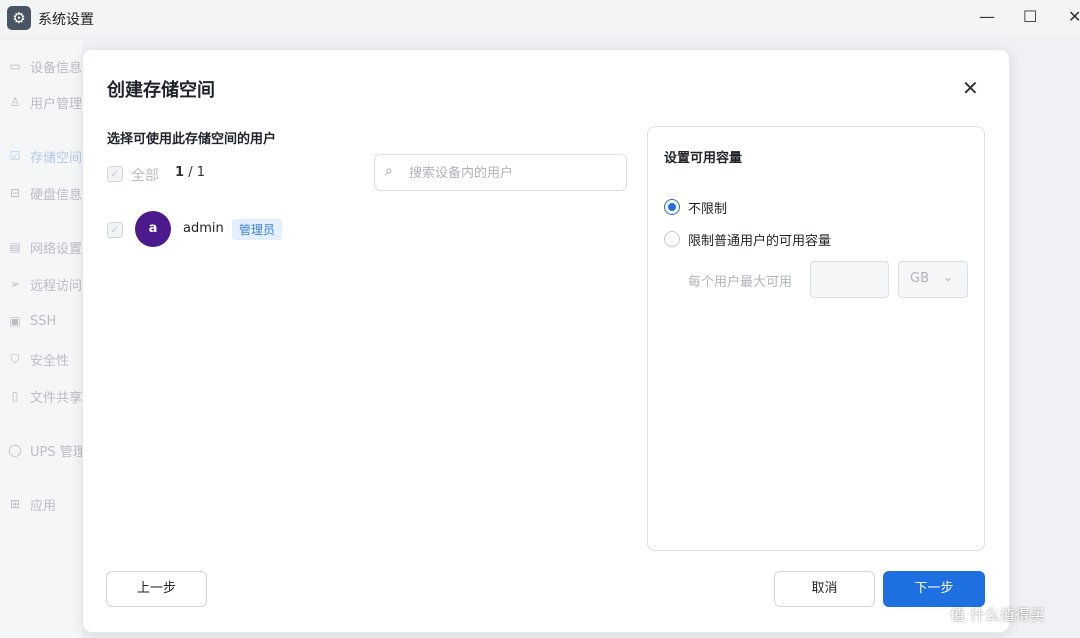  What do you see at coordinates (15, 193) in the screenshot?
I see `disk-icon: ⊟` at bounding box center [15, 193].